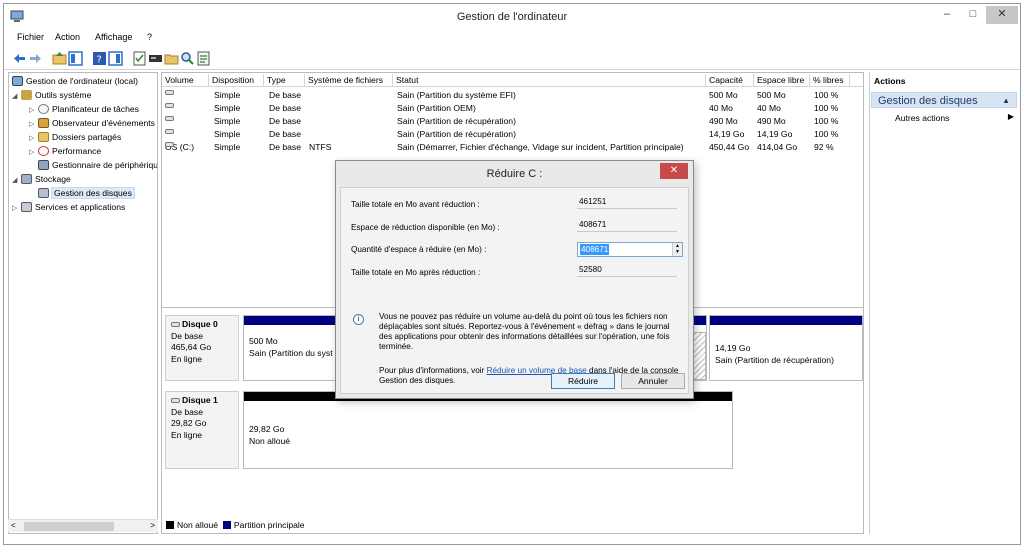  What do you see at coordinates (290, 348) in the screenshot?
I see `disk-0-partition-efi: 500 Mo Sain (Partition du syst` at bounding box center [290, 348].